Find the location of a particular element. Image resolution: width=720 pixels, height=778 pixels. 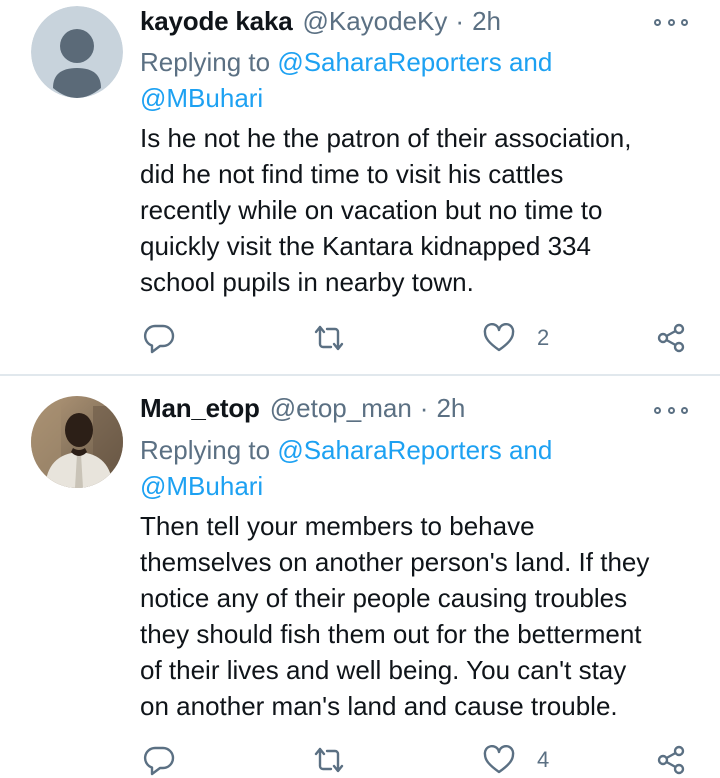

tweet-header: kayode kaka @KayodeKy · 2h is located at coordinates (320, 21).